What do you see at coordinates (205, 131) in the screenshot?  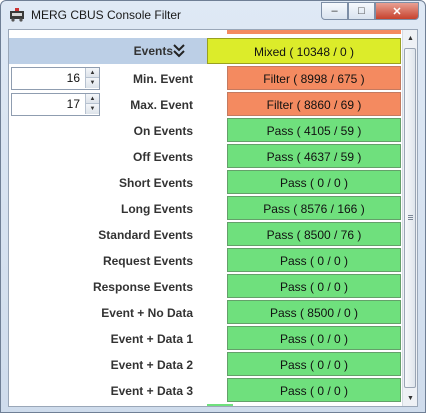 I see `filter-row: On Events Pass ( 4105 / 59 )` at bounding box center [205, 131].